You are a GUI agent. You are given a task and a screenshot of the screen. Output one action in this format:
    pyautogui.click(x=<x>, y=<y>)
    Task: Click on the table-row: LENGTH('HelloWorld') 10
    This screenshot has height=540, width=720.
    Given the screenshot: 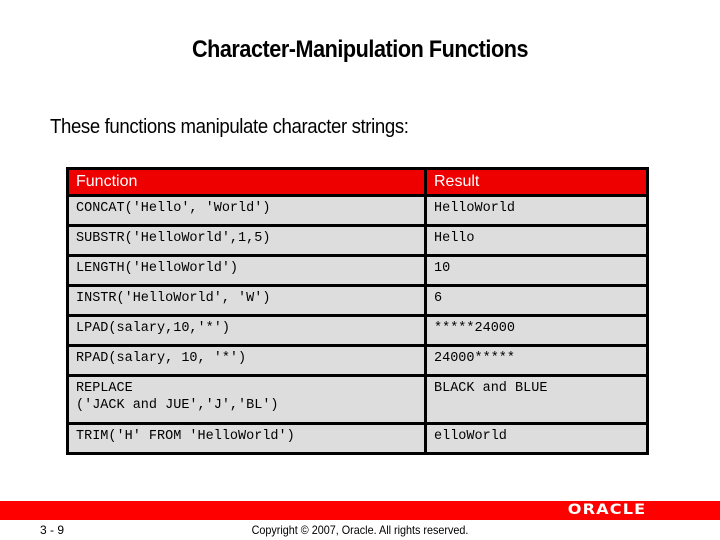 What is the action you would take?
    pyautogui.click(x=357, y=270)
    